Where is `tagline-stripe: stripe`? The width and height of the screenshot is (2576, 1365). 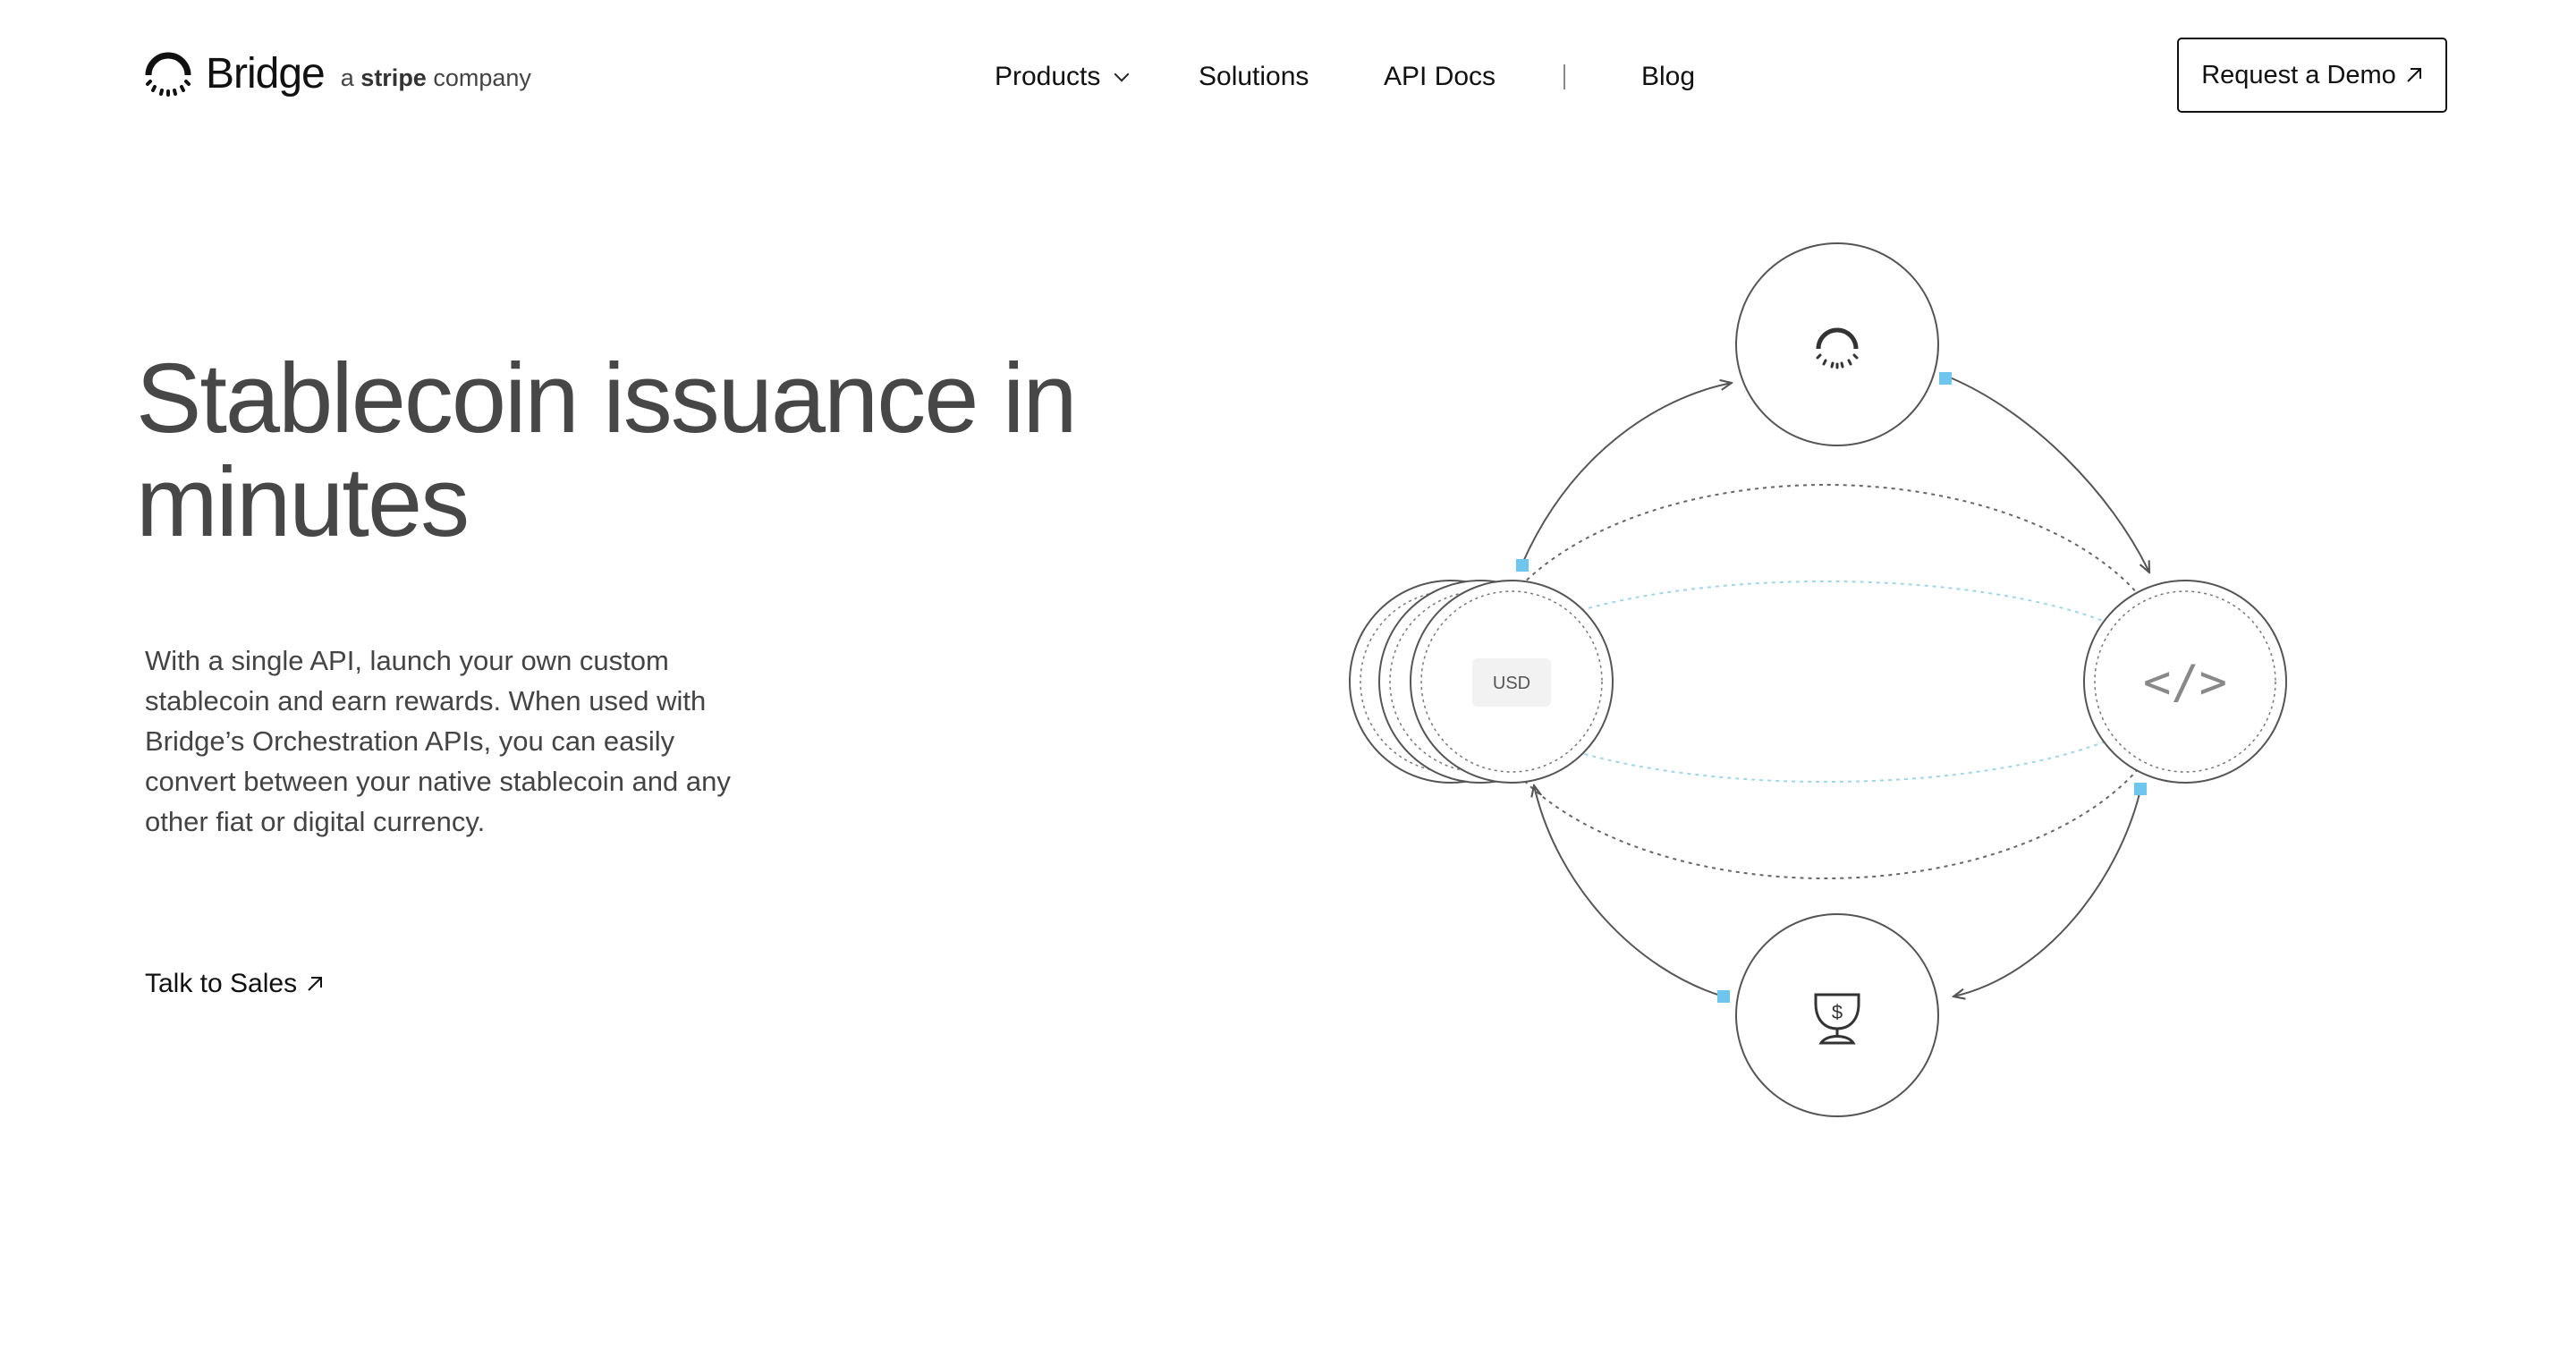
tagline-stripe: stripe is located at coordinates (393, 77).